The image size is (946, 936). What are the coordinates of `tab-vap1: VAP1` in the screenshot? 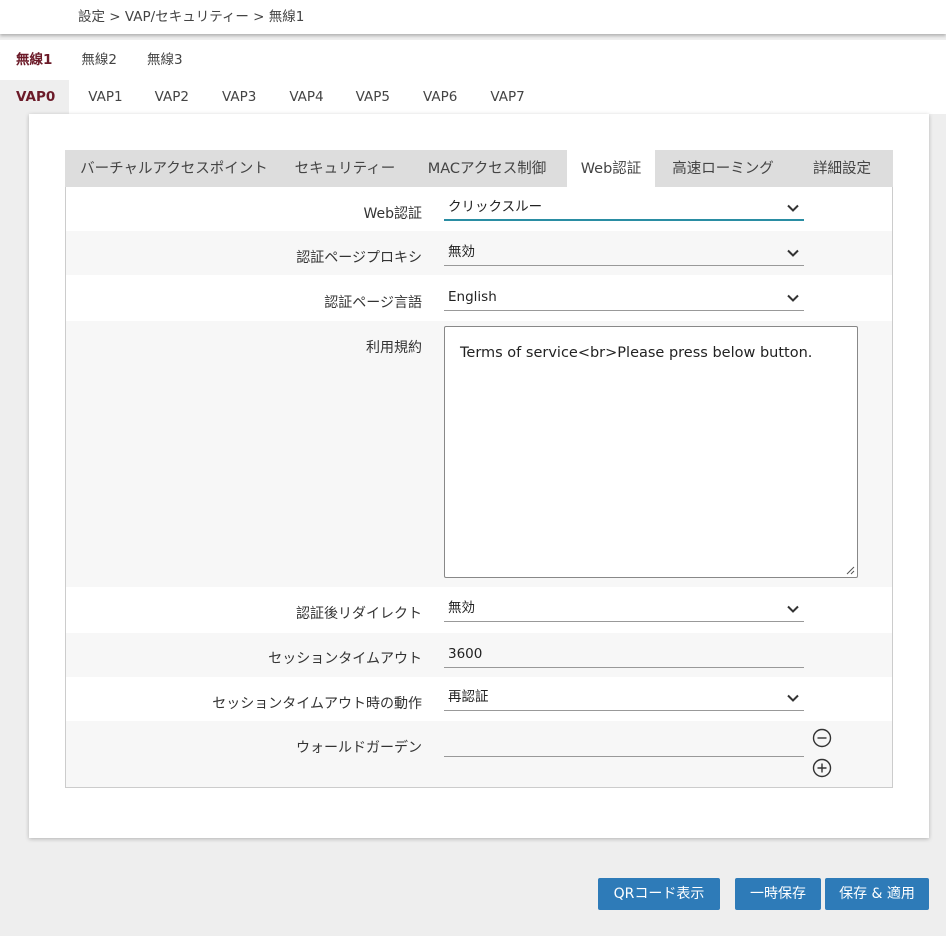 It's located at (103, 97).